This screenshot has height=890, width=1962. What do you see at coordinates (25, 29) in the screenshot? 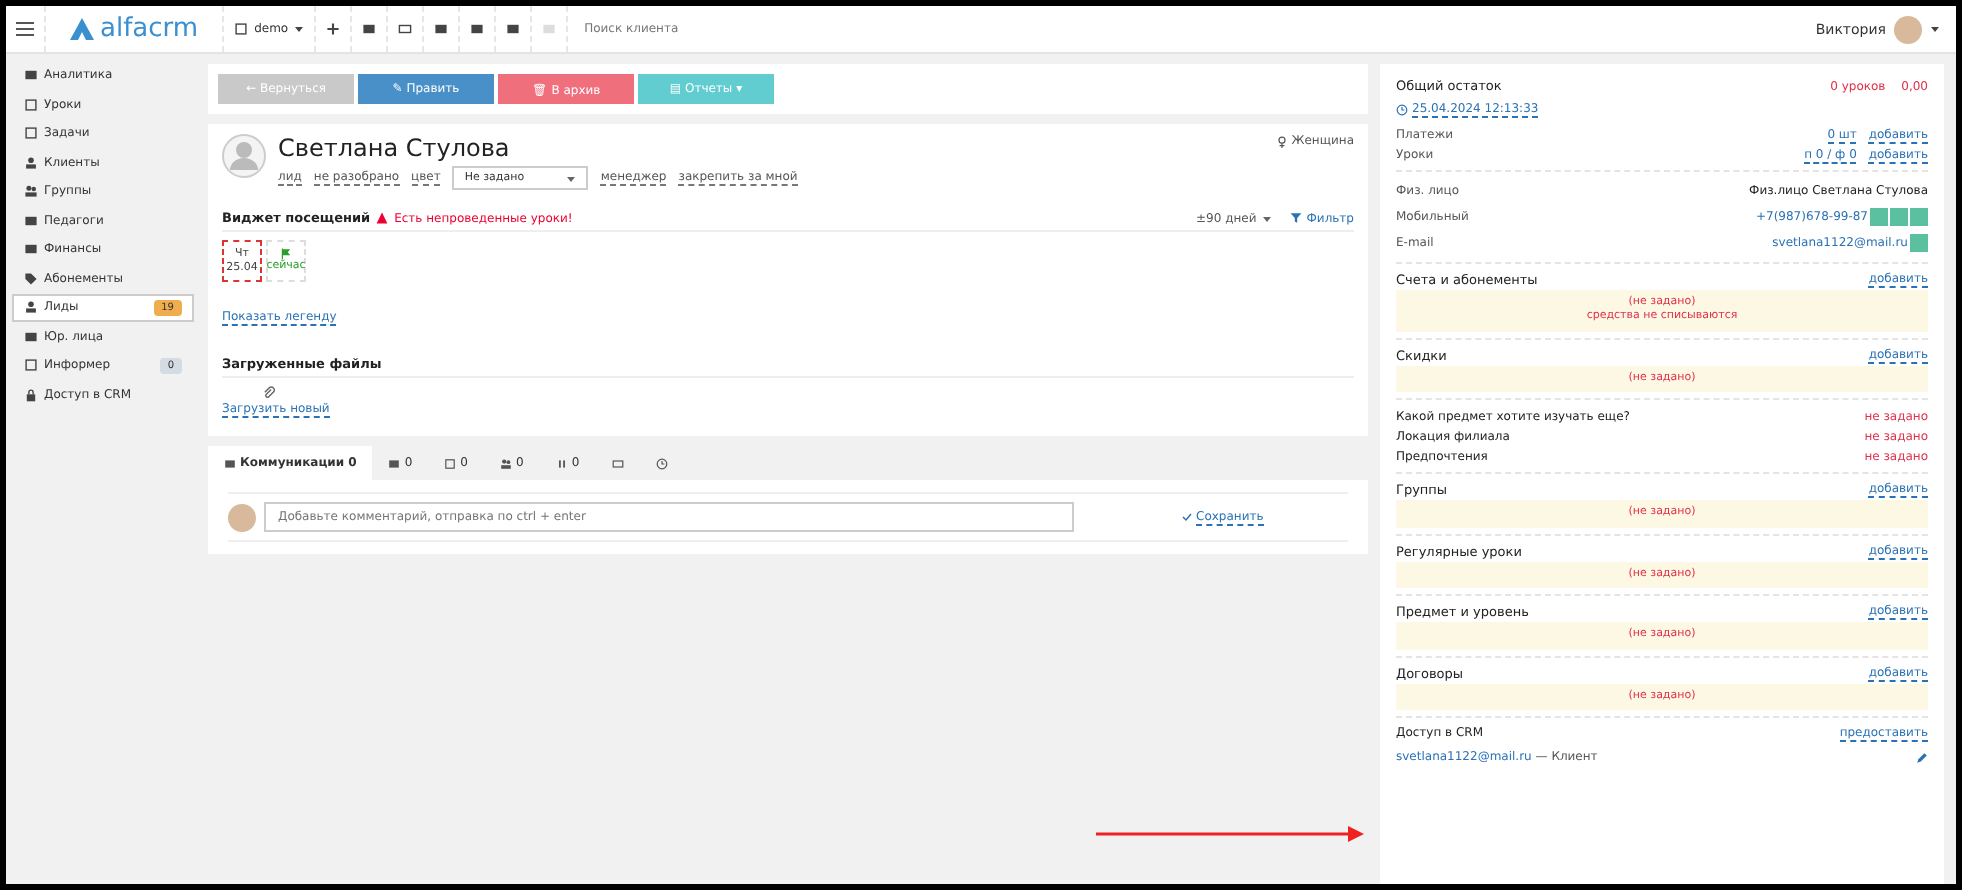
I see `menu-icon` at bounding box center [25, 29].